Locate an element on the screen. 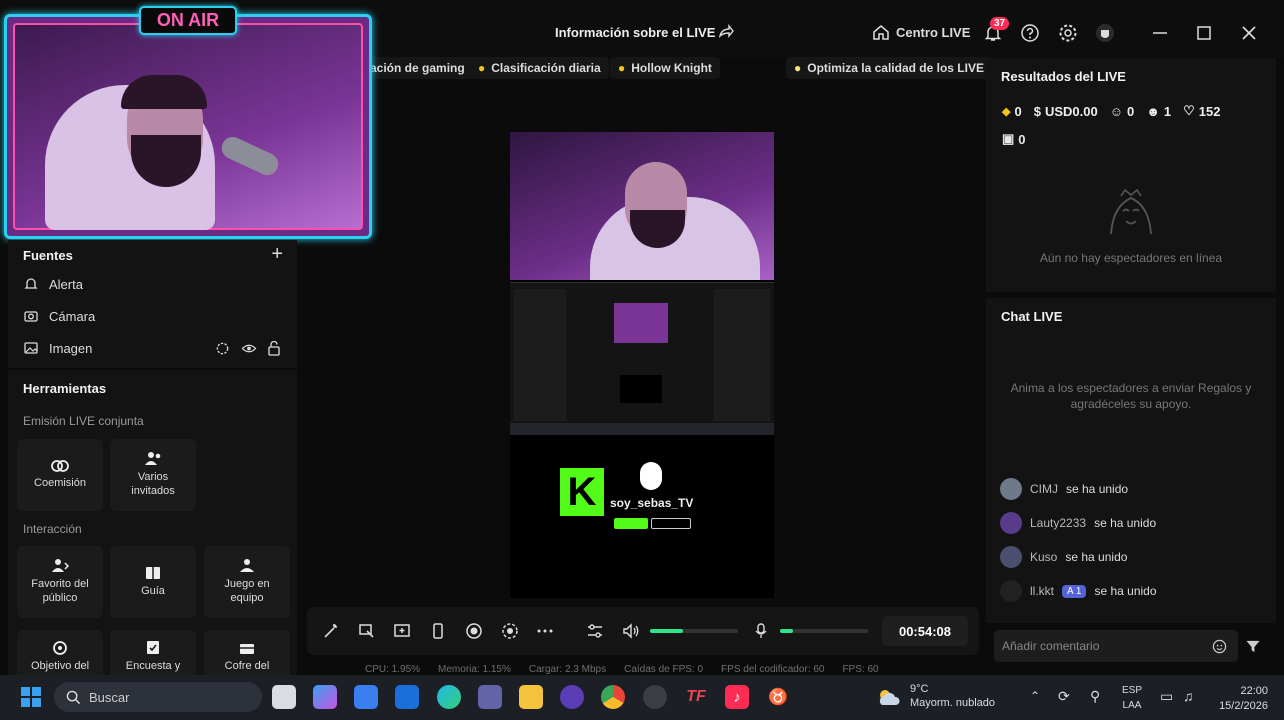 The width and height of the screenshot is (1284, 720). chip-game: ● Hollow Knight is located at coordinates (665, 68).